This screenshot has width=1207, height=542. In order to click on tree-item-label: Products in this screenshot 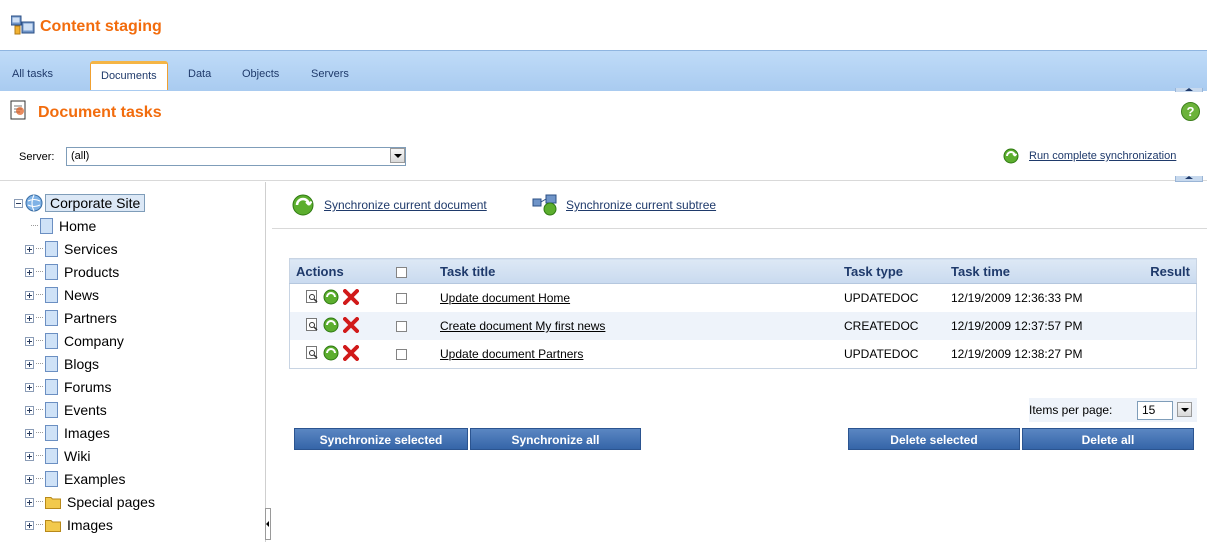, I will do `click(92, 272)`.